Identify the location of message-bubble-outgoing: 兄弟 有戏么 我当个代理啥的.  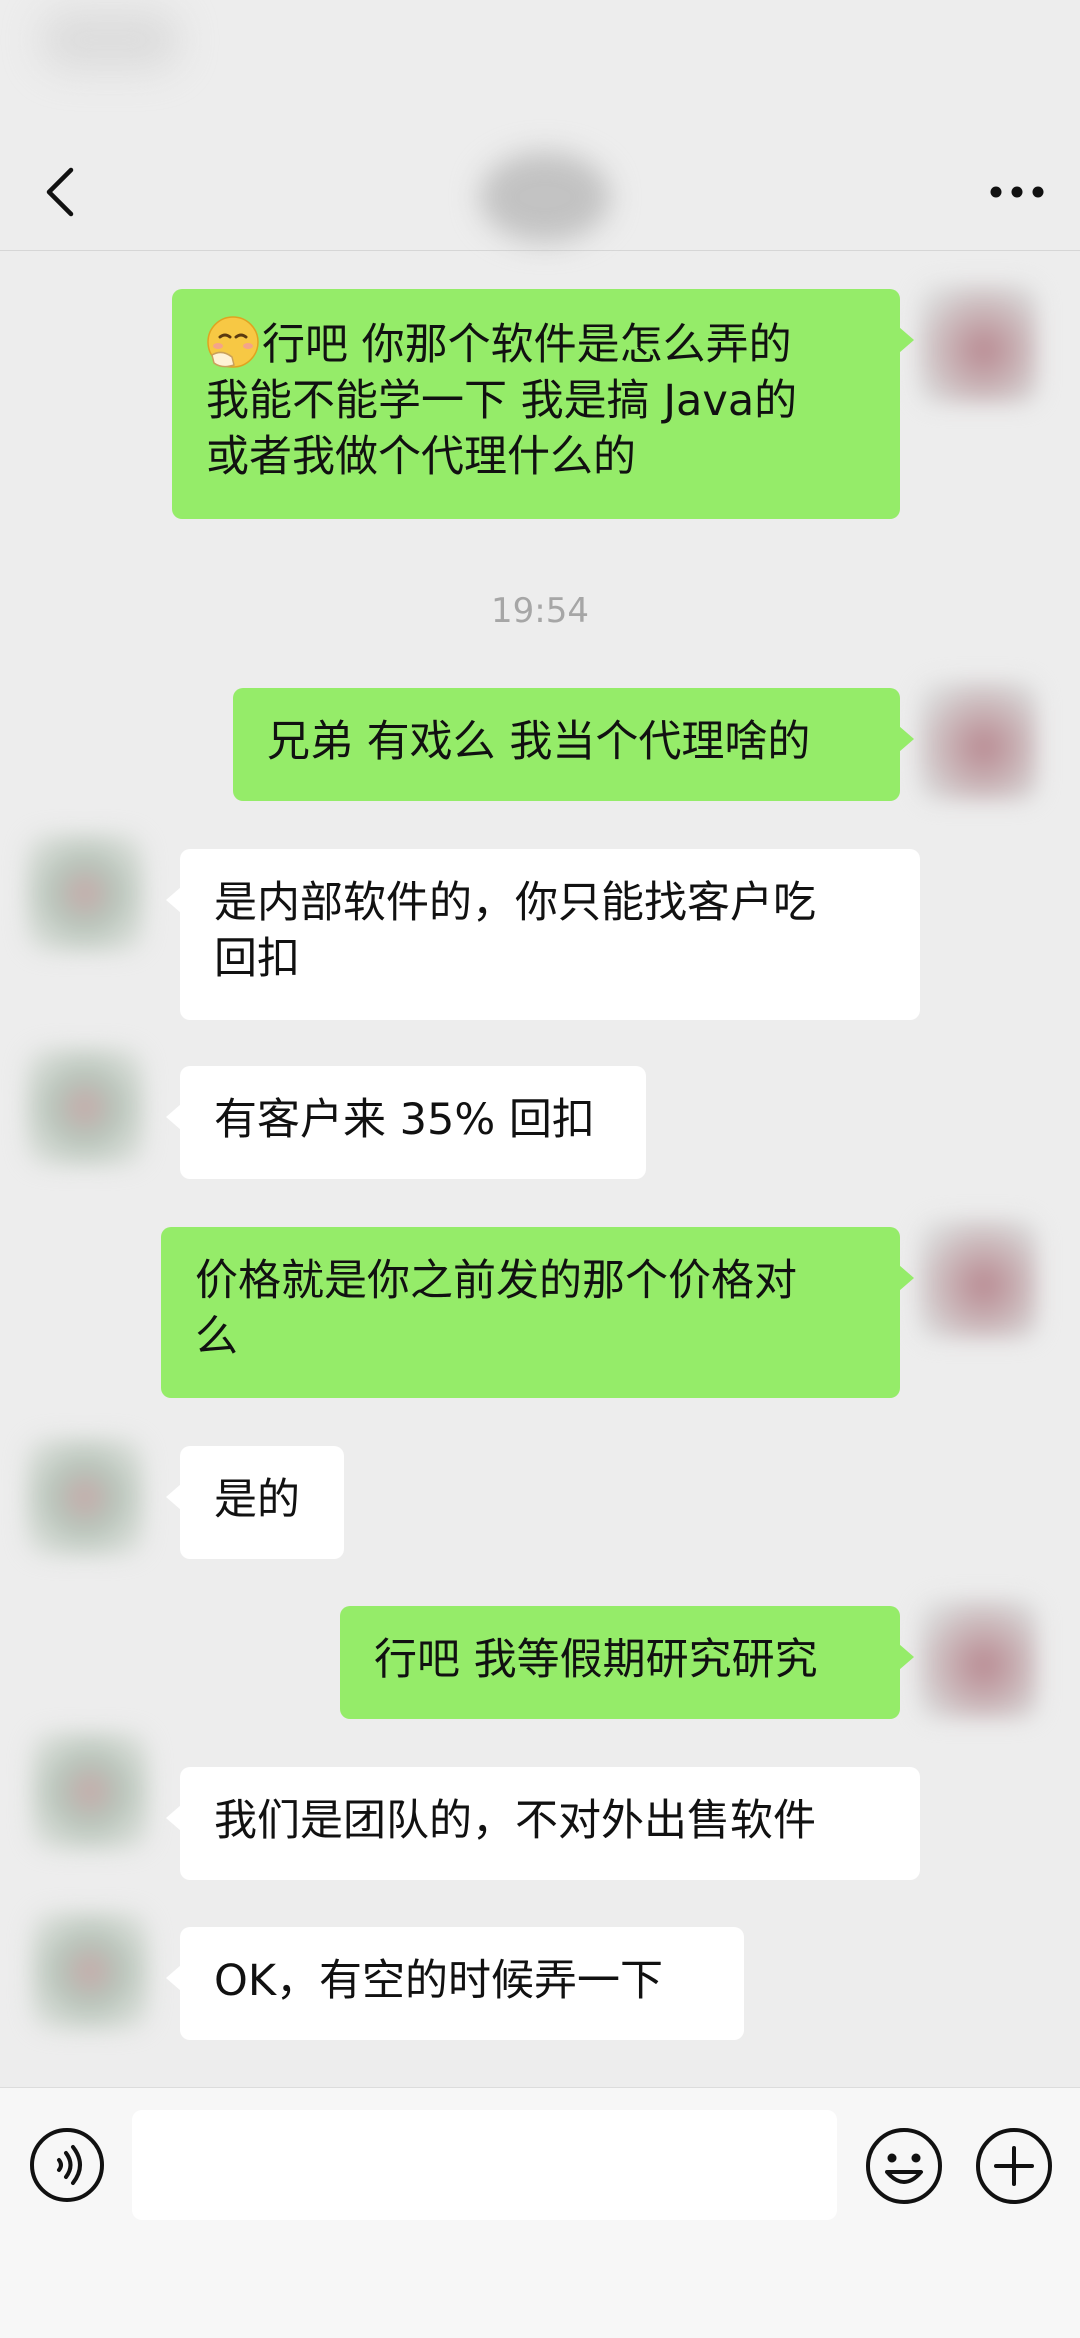
(573, 744).